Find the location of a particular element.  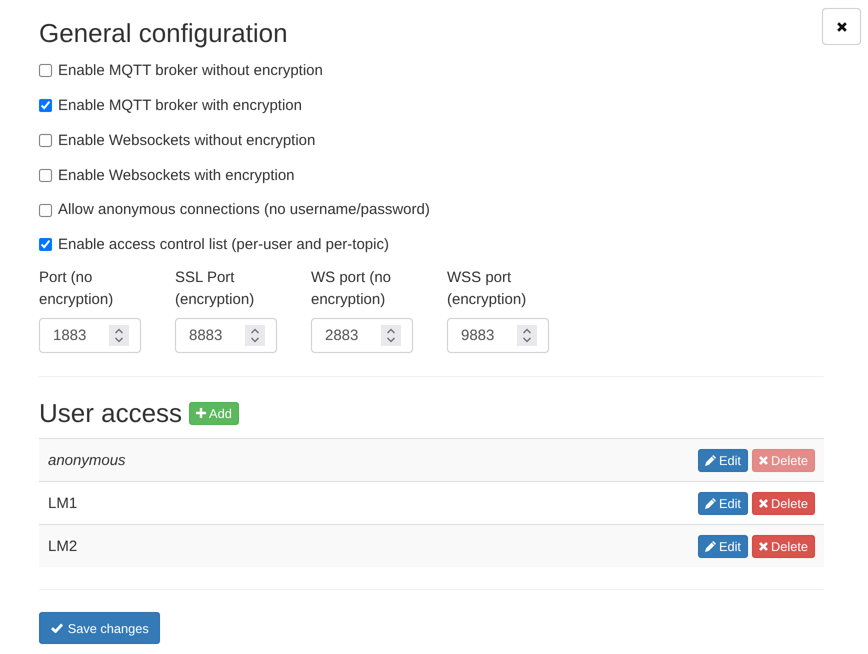

number-field: 1883 is located at coordinates (90, 336).